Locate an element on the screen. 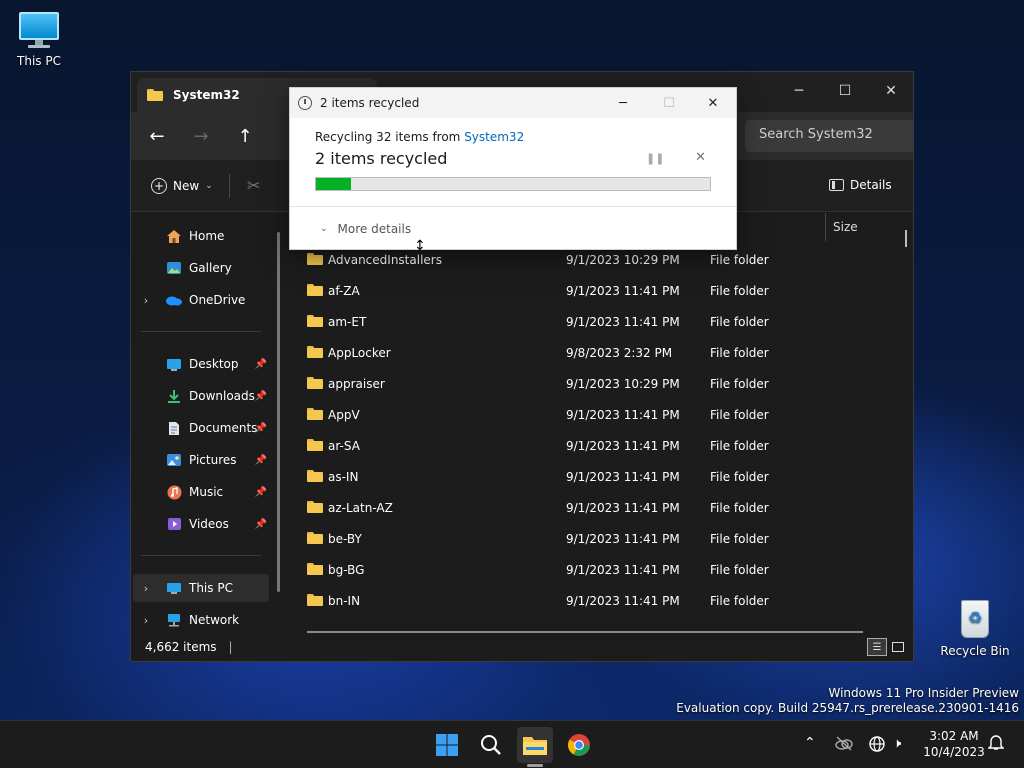  music-icon is located at coordinates (174, 492).